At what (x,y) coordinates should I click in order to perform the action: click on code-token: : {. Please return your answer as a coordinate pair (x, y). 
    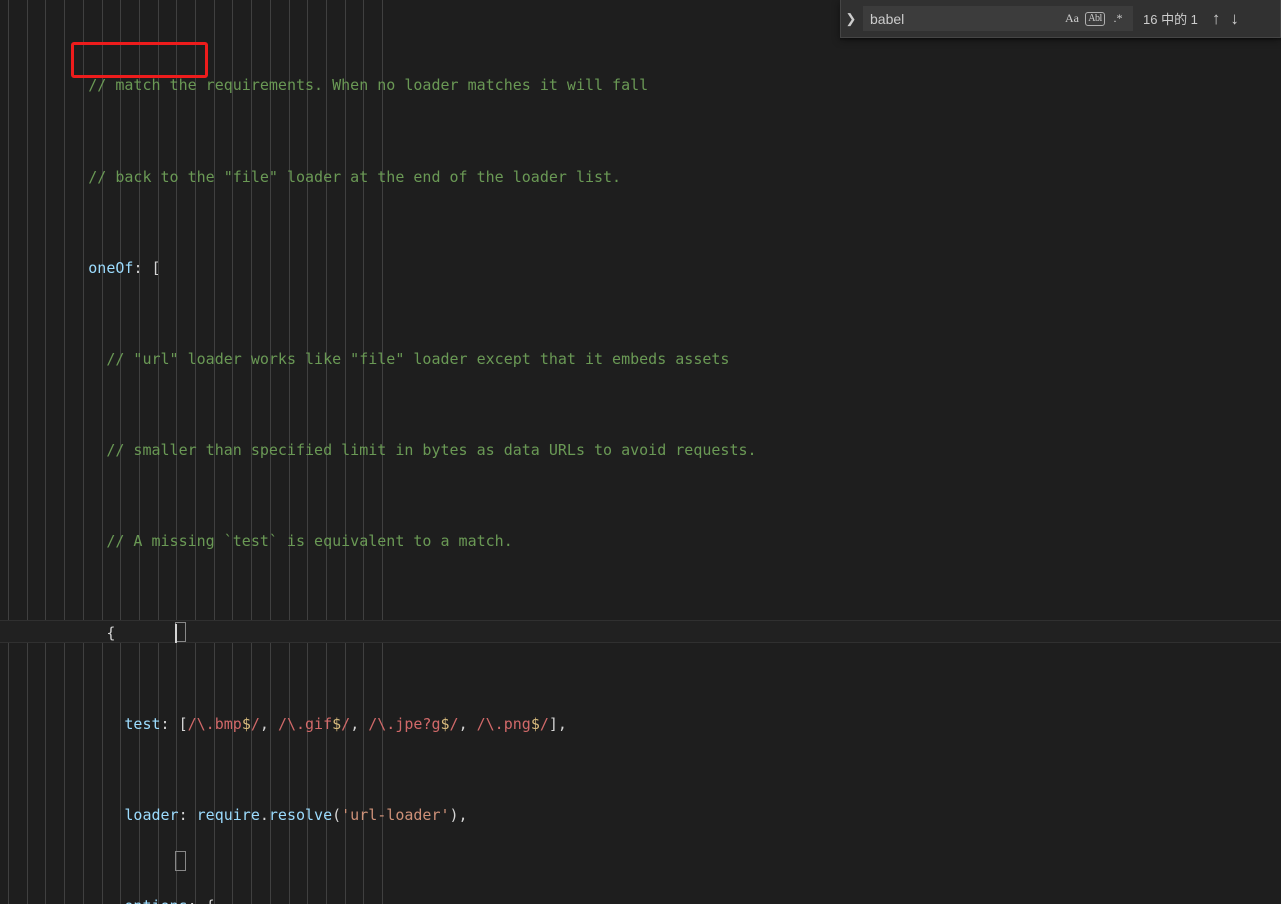
    Looking at the image, I should click on (201, 900).